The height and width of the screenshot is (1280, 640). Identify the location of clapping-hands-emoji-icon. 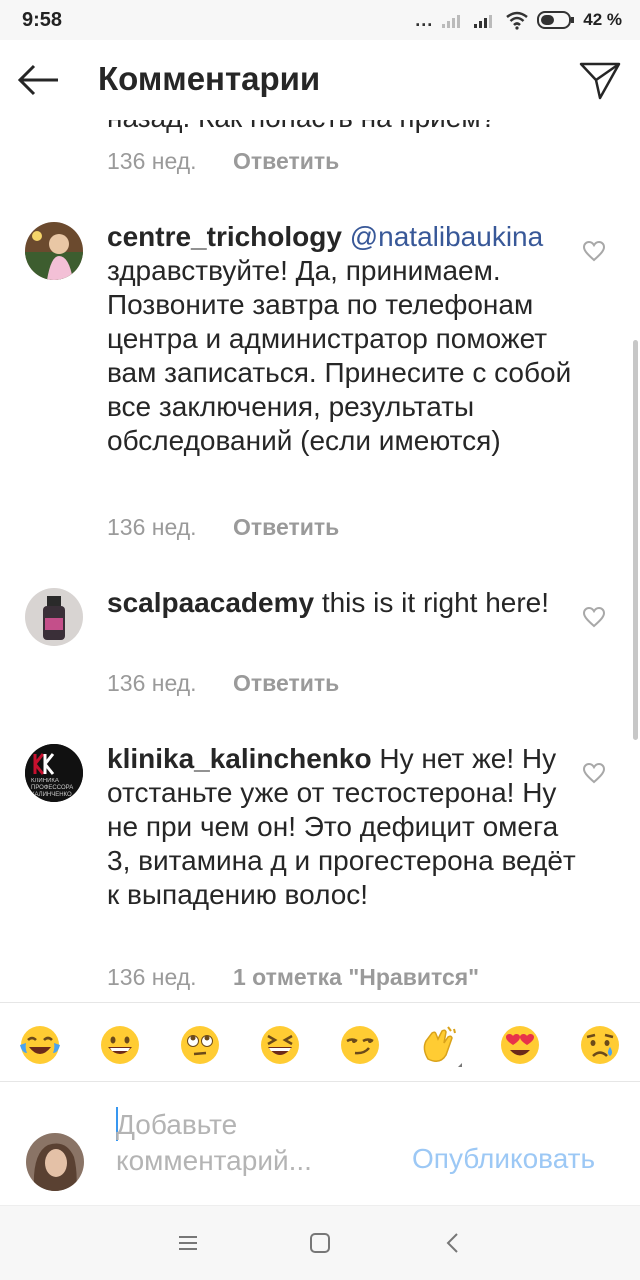
(440, 1045).